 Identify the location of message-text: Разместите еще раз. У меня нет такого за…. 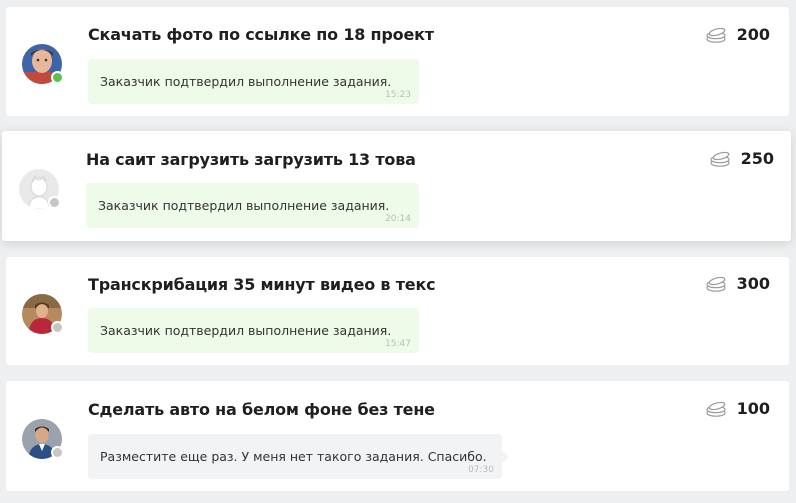
(293, 456).